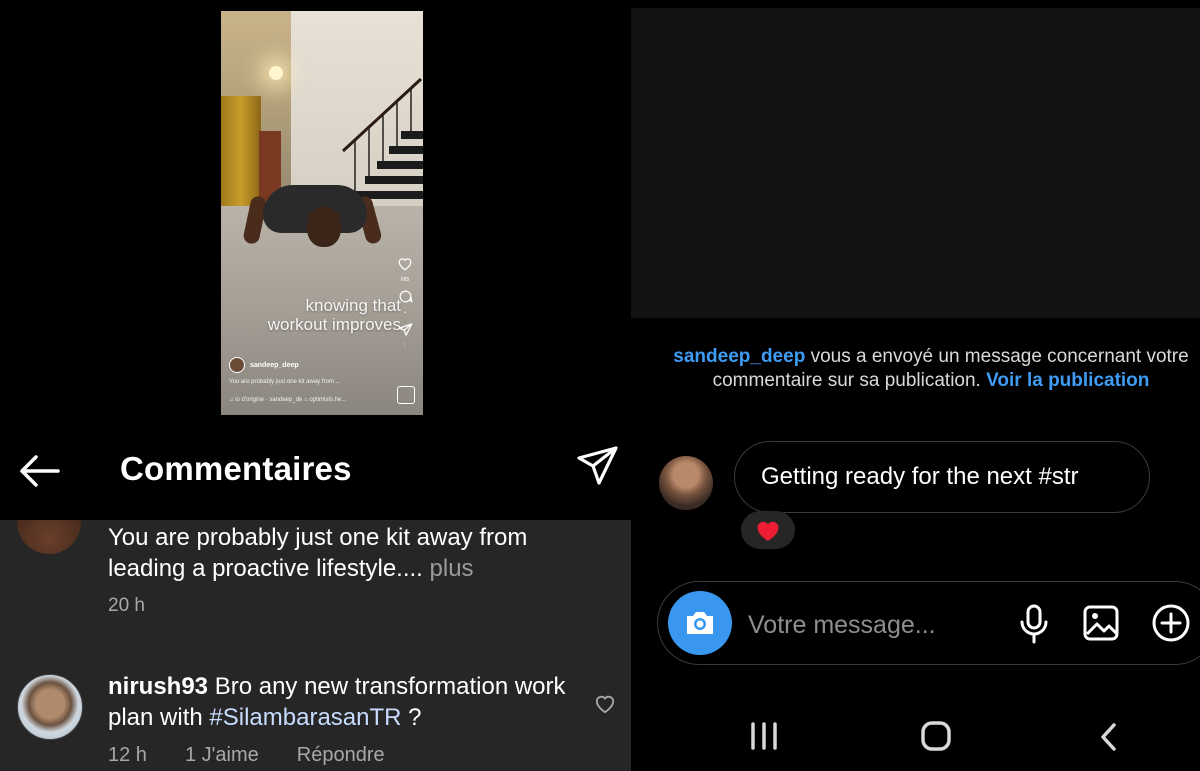  What do you see at coordinates (39, 471) in the screenshot?
I see `back-arrow-icon` at bounding box center [39, 471].